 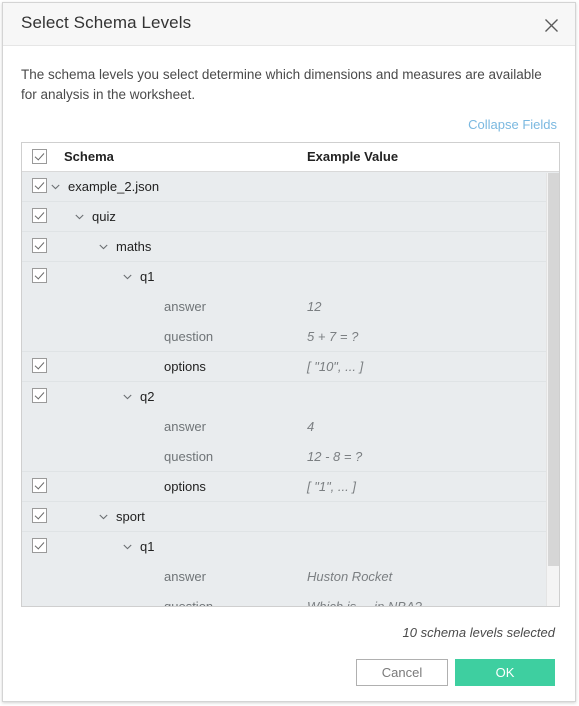 What do you see at coordinates (114, 186) in the screenshot?
I see `row-label: example_2.json` at bounding box center [114, 186].